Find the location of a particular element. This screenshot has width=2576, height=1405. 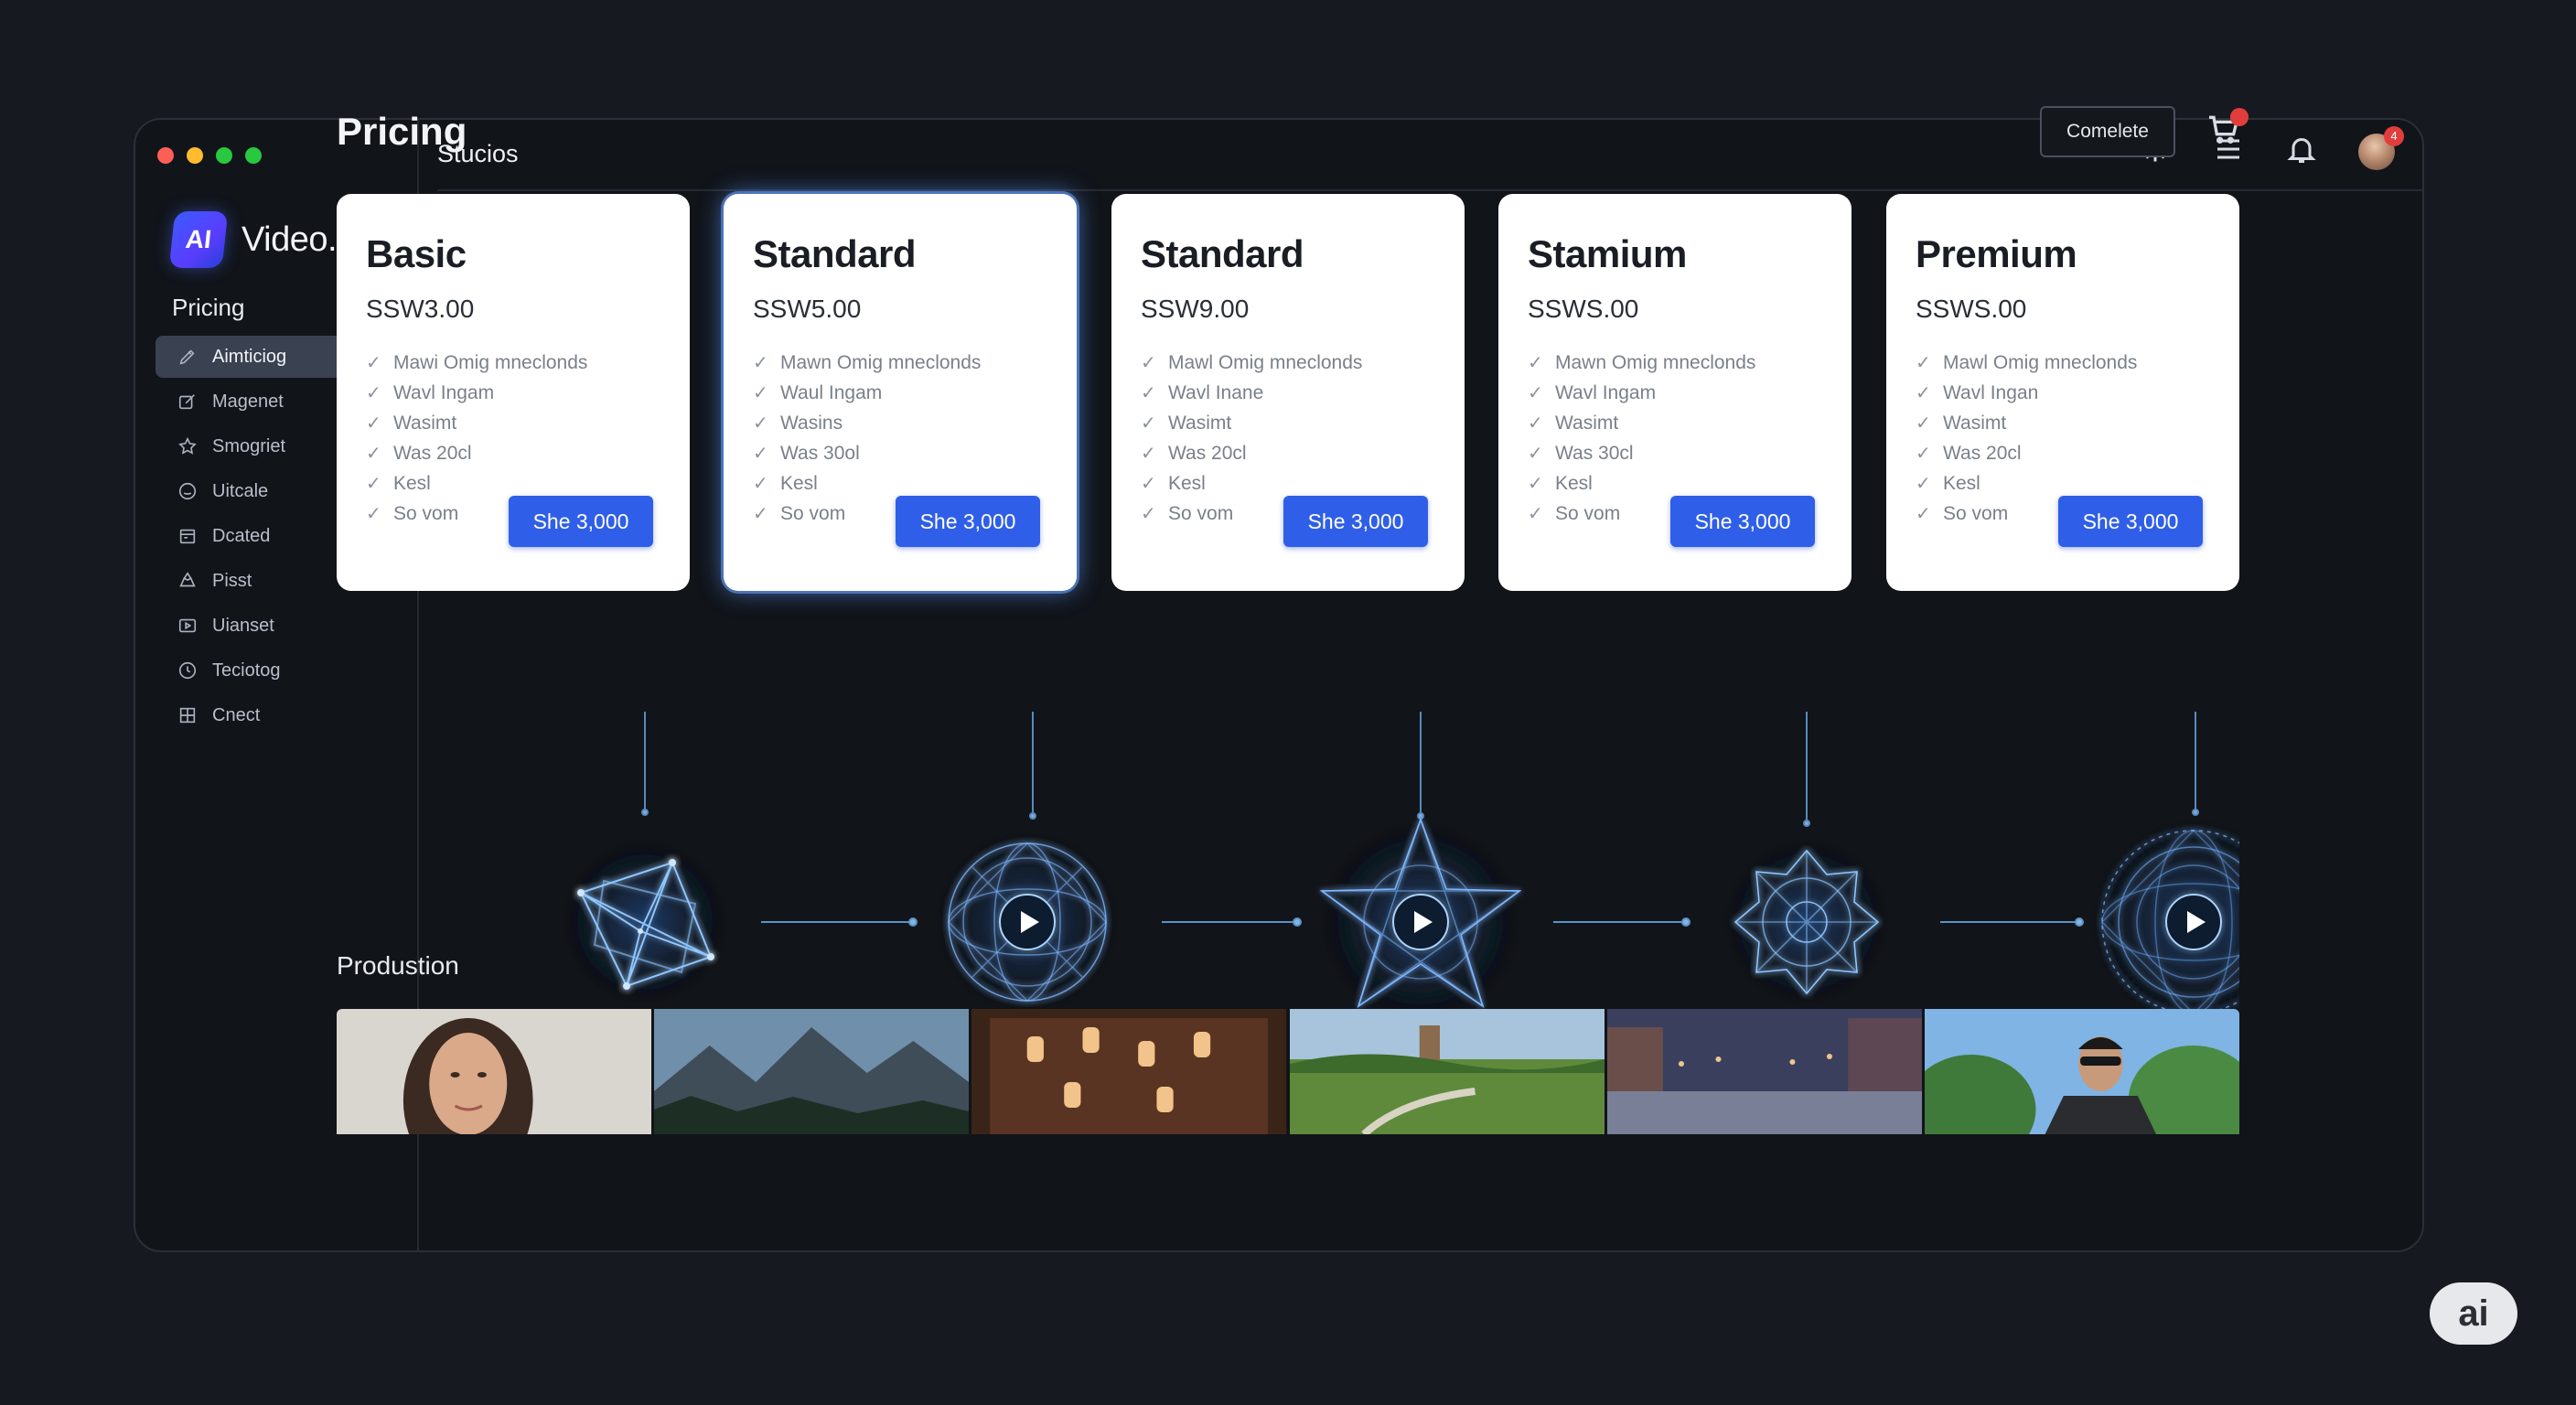

thumbnail-mountains is located at coordinates (812, 1071).